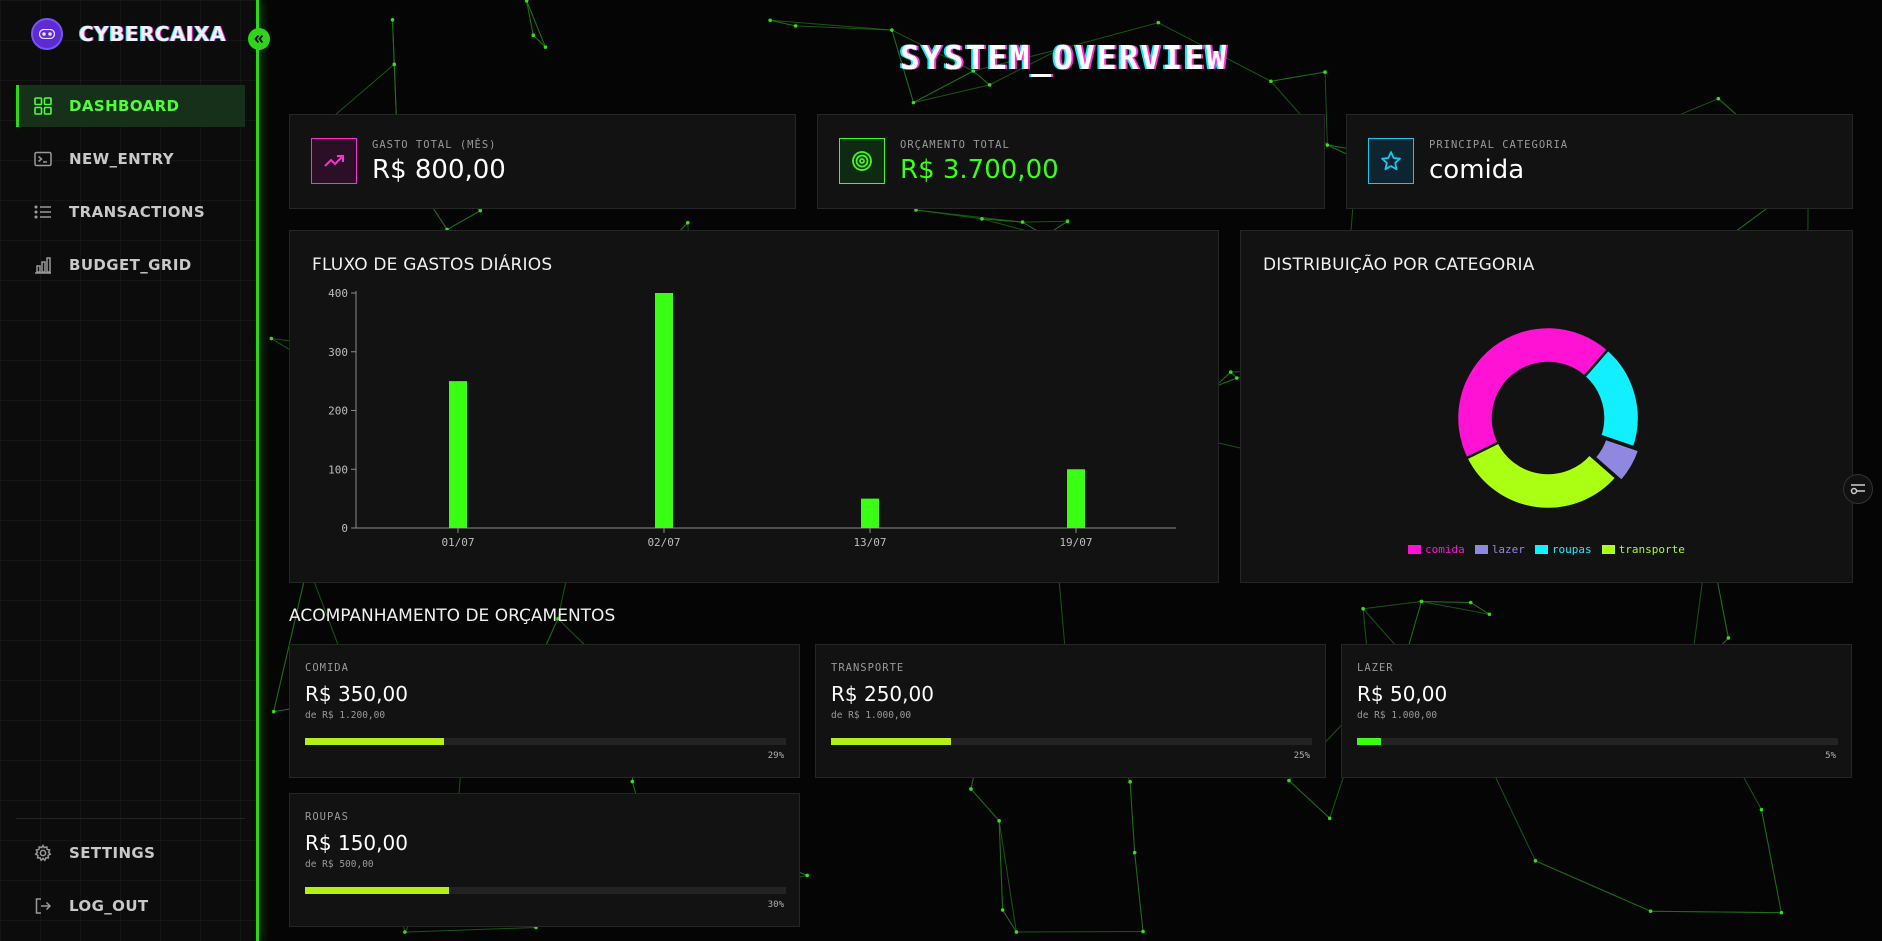 The height and width of the screenshot is (941, 1882). I want to click on sidebar-item-new-entry: NEW_ENTRY, so click(130, 159).